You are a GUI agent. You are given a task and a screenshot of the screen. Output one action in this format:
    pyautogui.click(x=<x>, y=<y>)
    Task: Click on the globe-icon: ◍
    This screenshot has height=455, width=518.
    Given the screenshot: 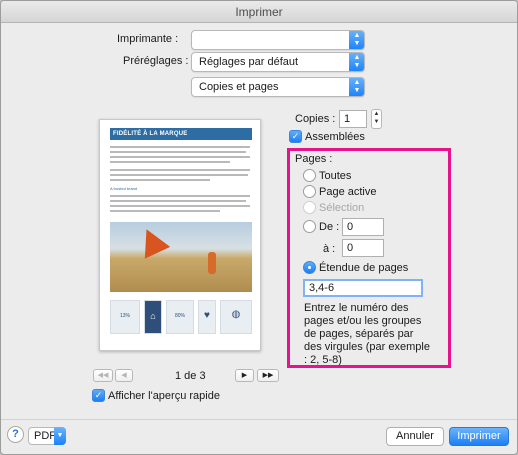 What is the action you would take?
    pyautogui.click(x=236, y=317)
    